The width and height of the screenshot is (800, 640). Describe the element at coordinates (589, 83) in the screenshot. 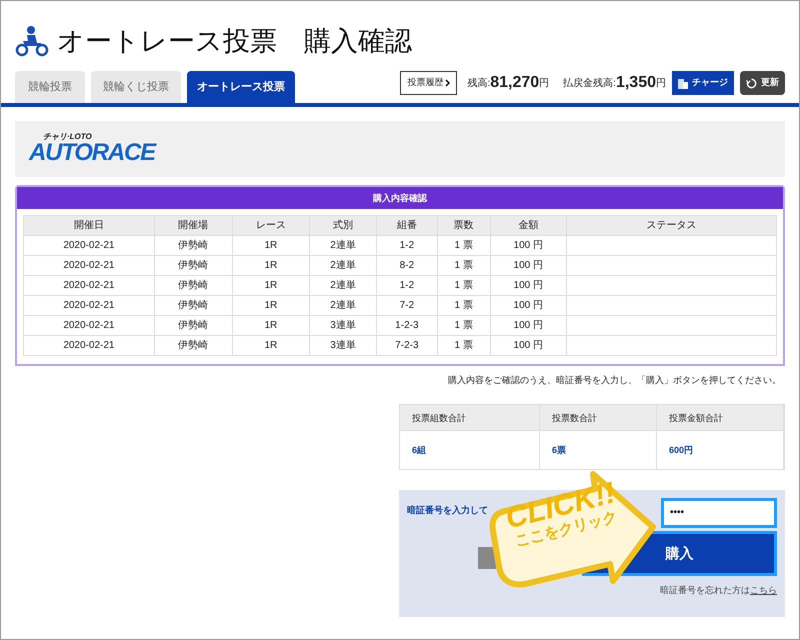

I see `refund-label: 払戻金残高:` at that location.